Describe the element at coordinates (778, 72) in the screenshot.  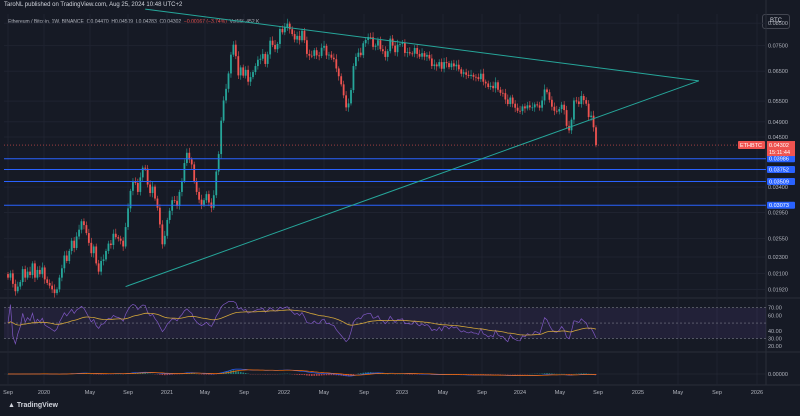
I see `y-tick-label: 0.06500` at that location.